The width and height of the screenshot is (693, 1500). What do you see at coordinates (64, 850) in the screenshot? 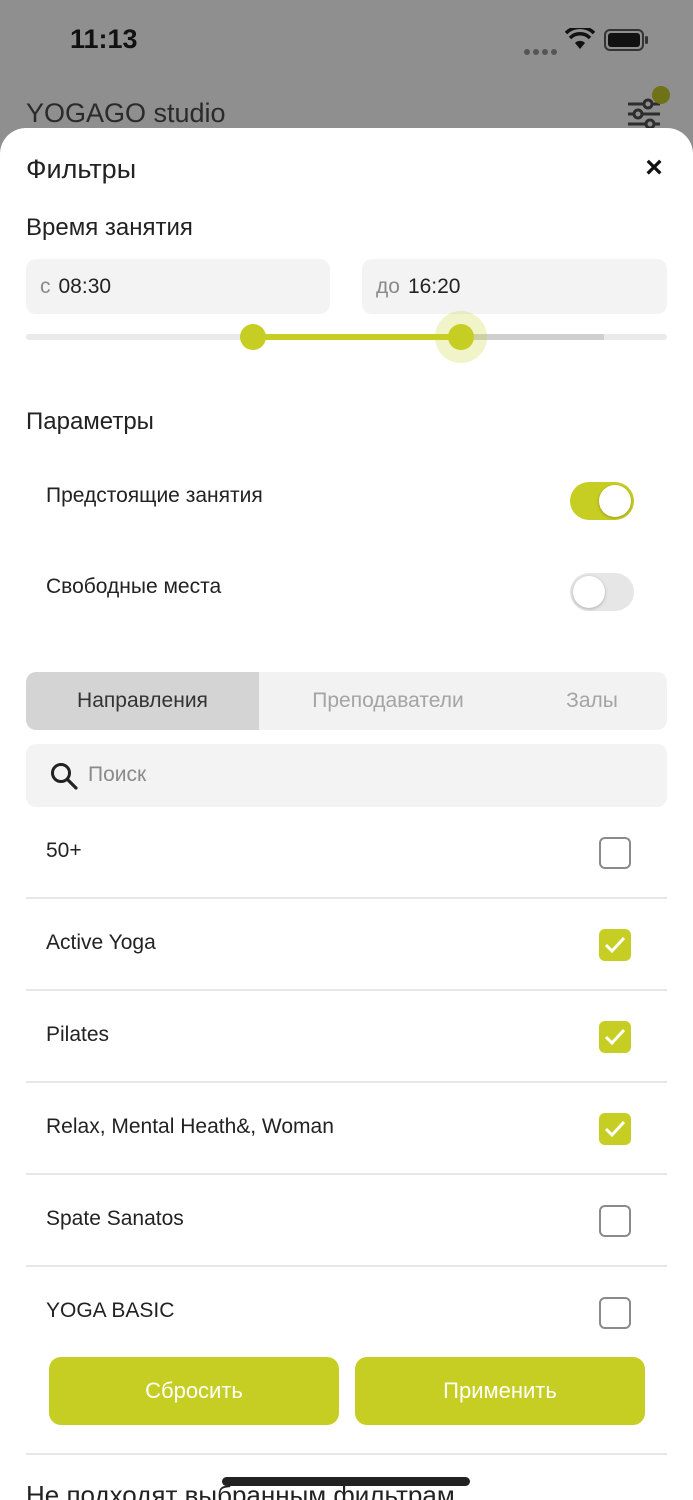
I see `list-item-label: 50+` at bounding box center [64, 850].